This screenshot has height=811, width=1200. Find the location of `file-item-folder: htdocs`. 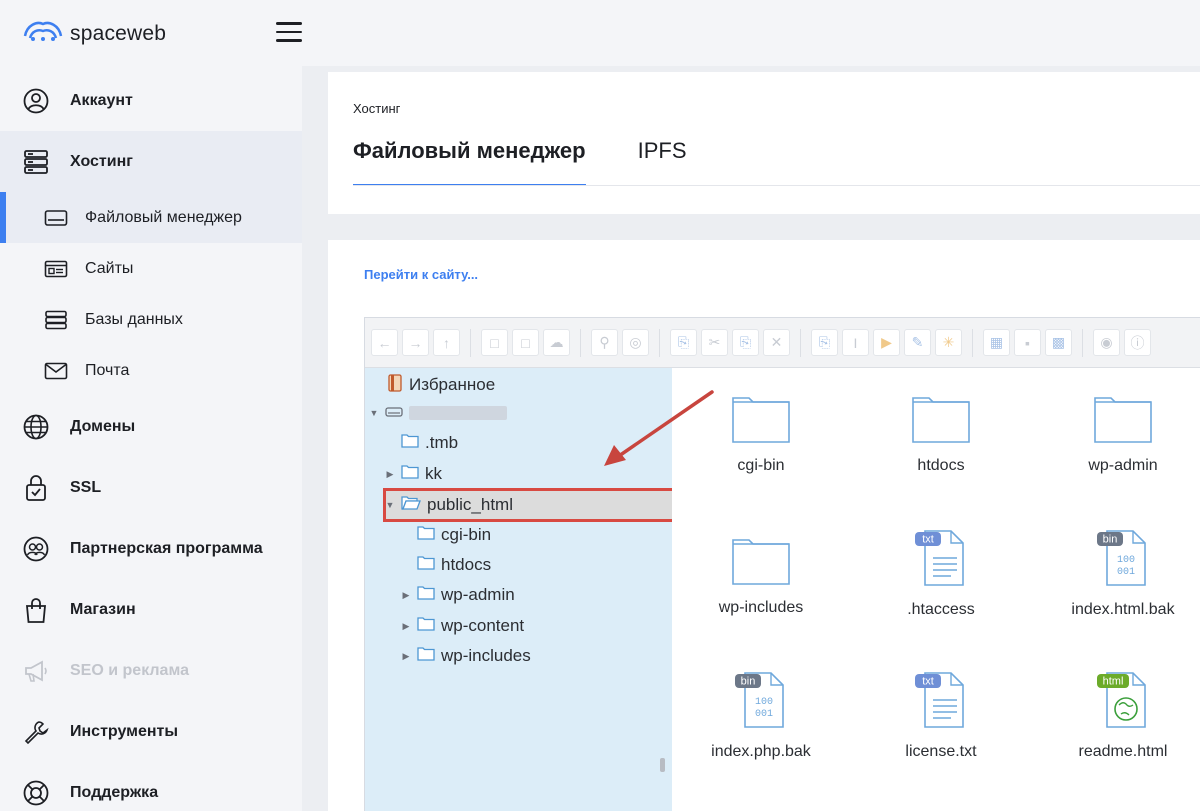

file-item-folder: htdocs is located at coordinates (941, 433).